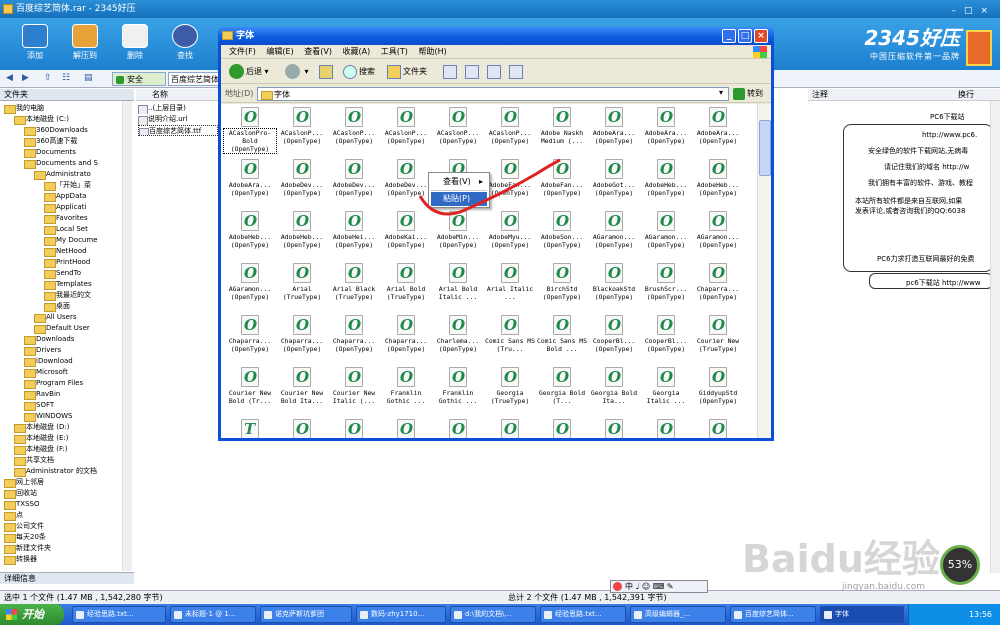 Image resolution: width=1000 pixels, height=625 pixels. What do you see at coordinates (34, 460) in the screenshot?
I see `tree-node: 共享文档` at bounding box center [34, 460].